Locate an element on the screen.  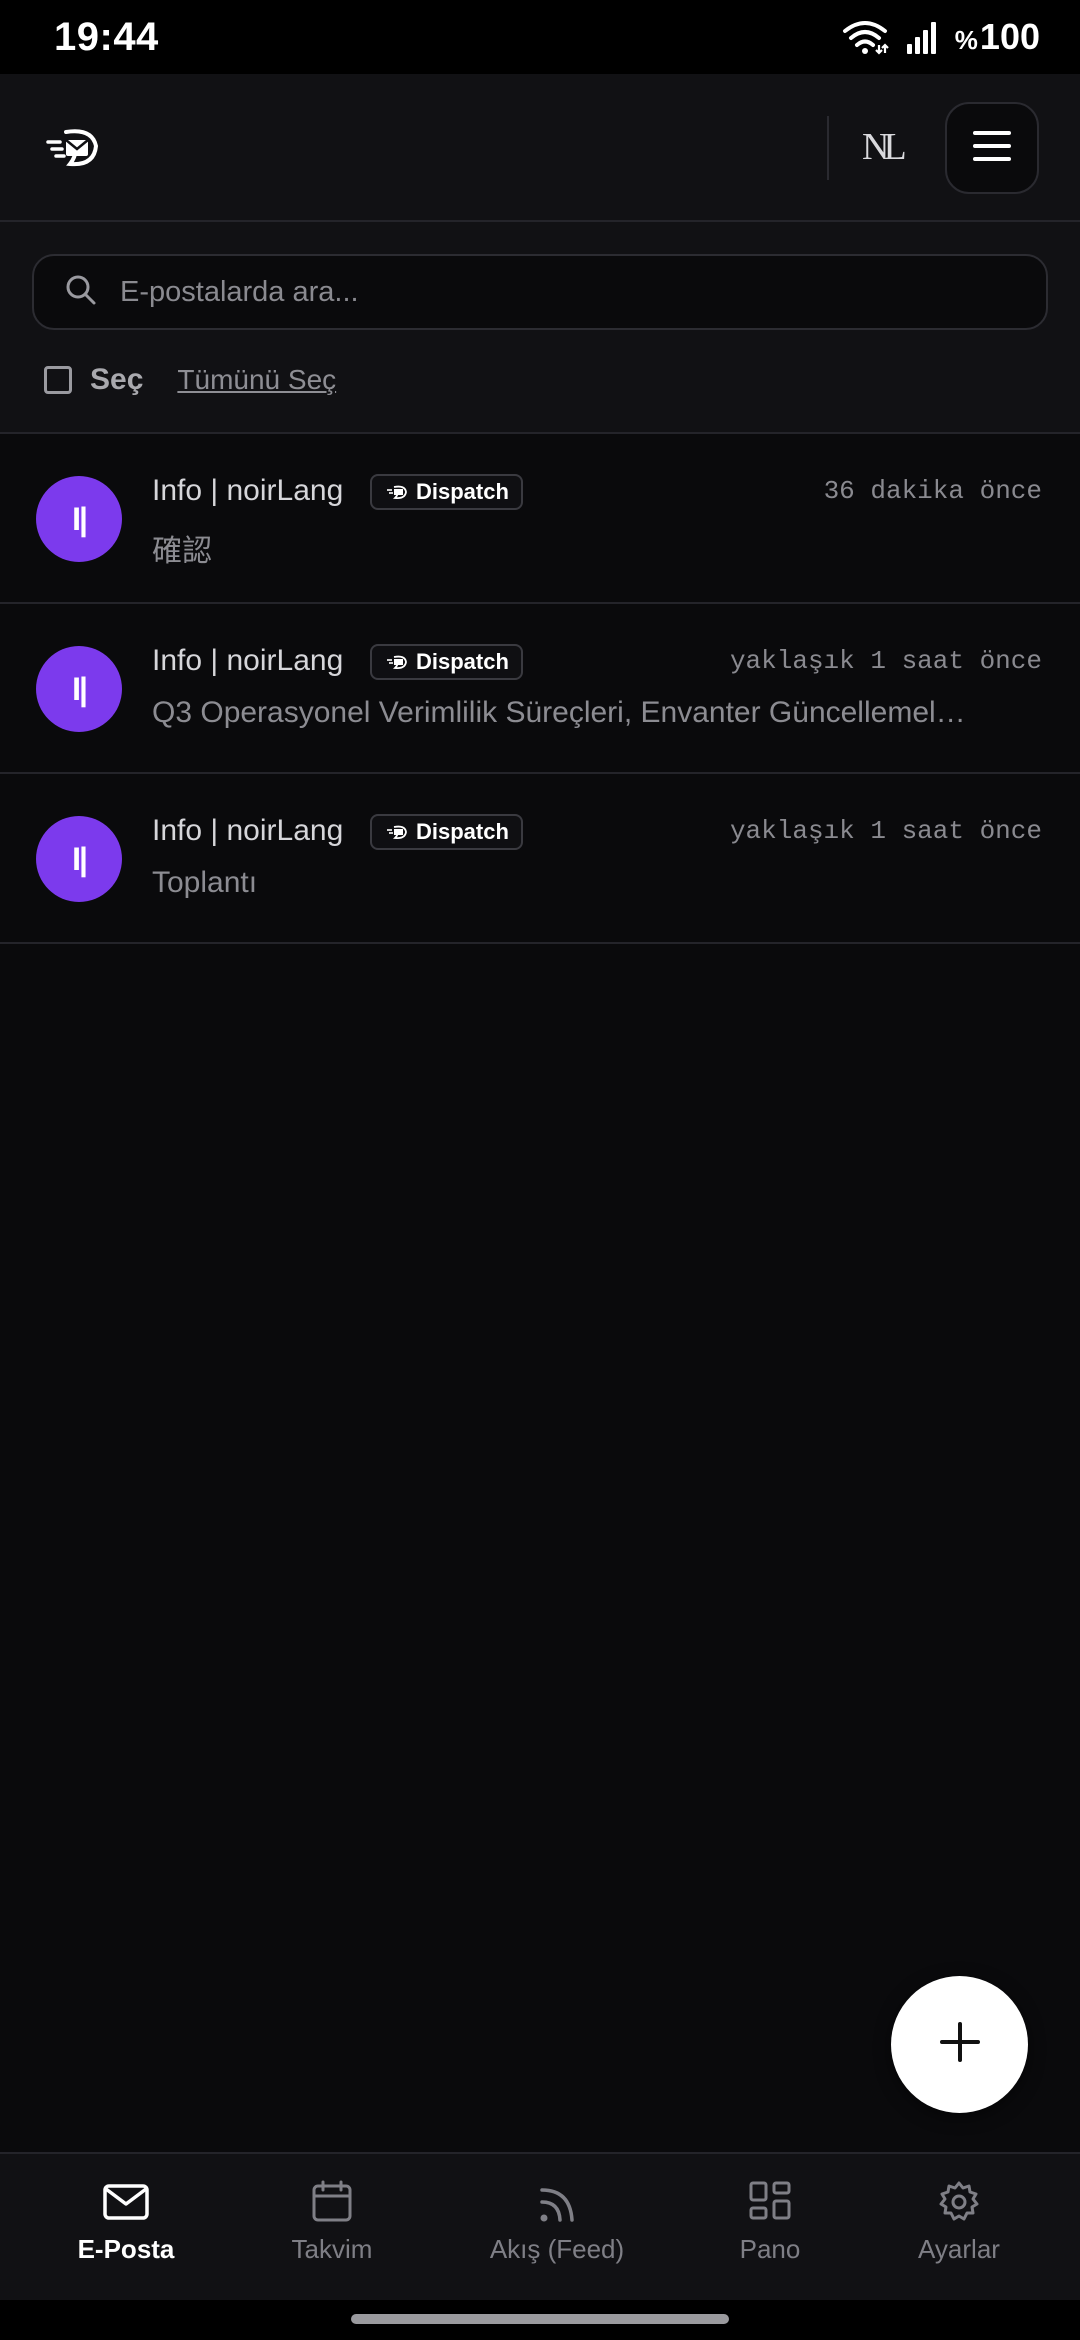
search-section: Seç Tümünü Seç is located at coordinates (540, 328).